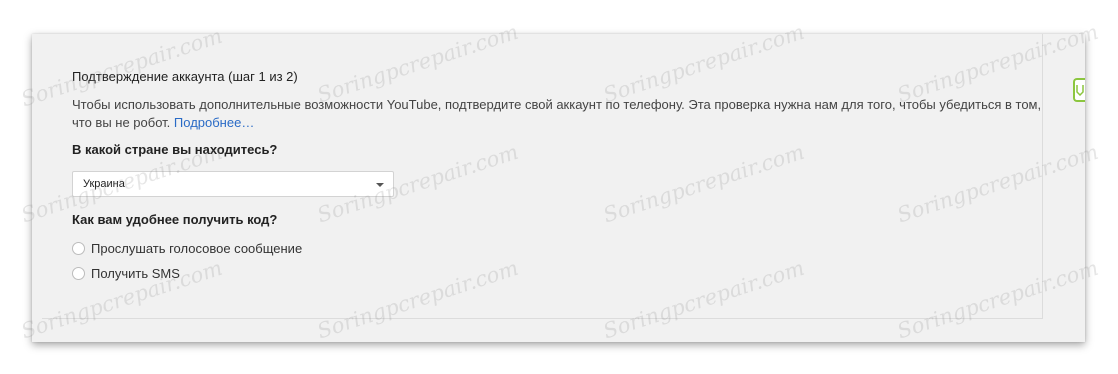 The image size is (1118, 374). Describe the element at coordinates (197, 248) in the screenshot. I see `voice-message-label: Прослушать голосовое сообщение` at that location.